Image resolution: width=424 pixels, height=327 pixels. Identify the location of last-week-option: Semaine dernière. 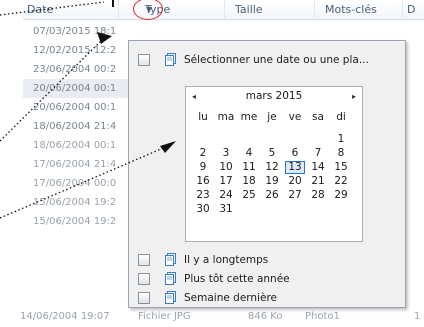
(267, 298).